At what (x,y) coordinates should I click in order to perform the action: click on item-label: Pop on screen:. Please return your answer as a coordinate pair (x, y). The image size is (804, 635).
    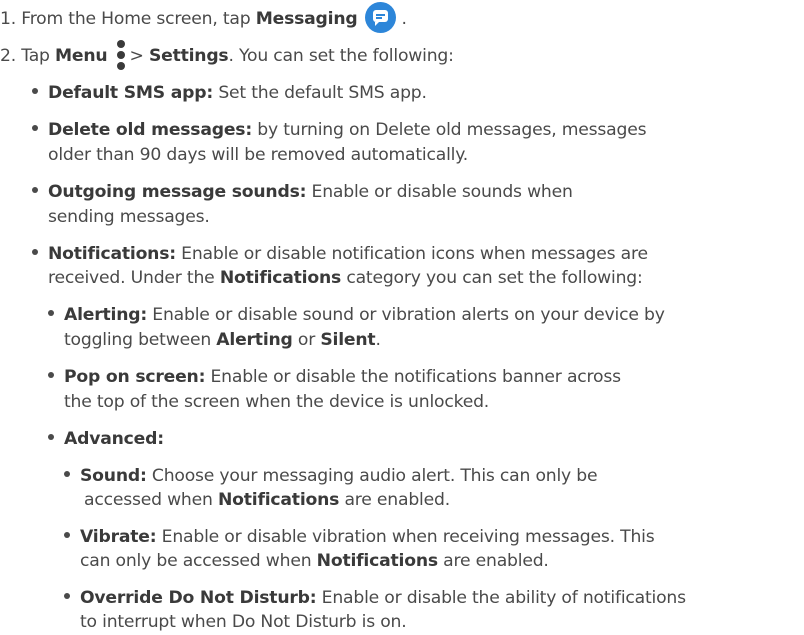
    Looking at the image, I should click on (135, 377).